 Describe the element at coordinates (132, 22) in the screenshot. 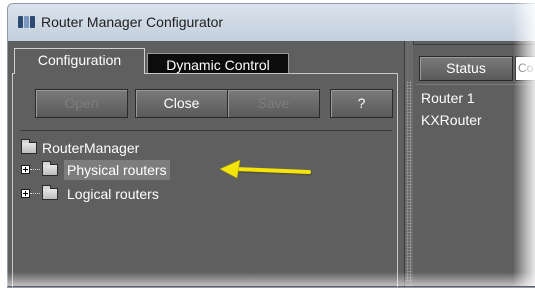

I see `window-title: Router Manager Configurator` at that location.